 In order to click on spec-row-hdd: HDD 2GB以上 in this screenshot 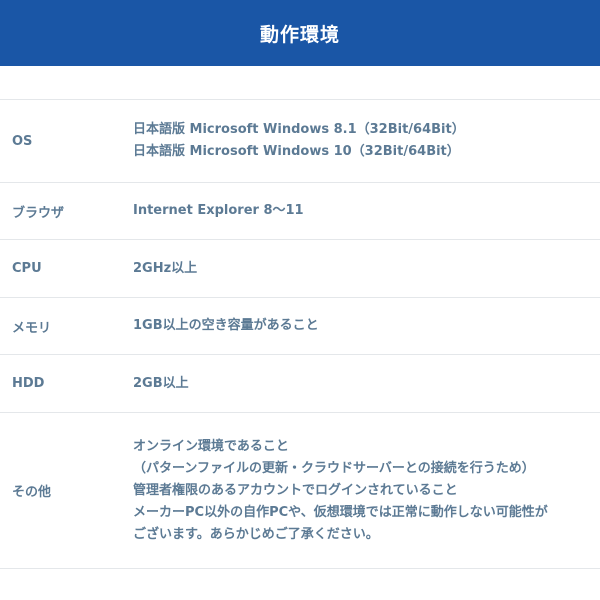, I will do `click(300, 384)`.